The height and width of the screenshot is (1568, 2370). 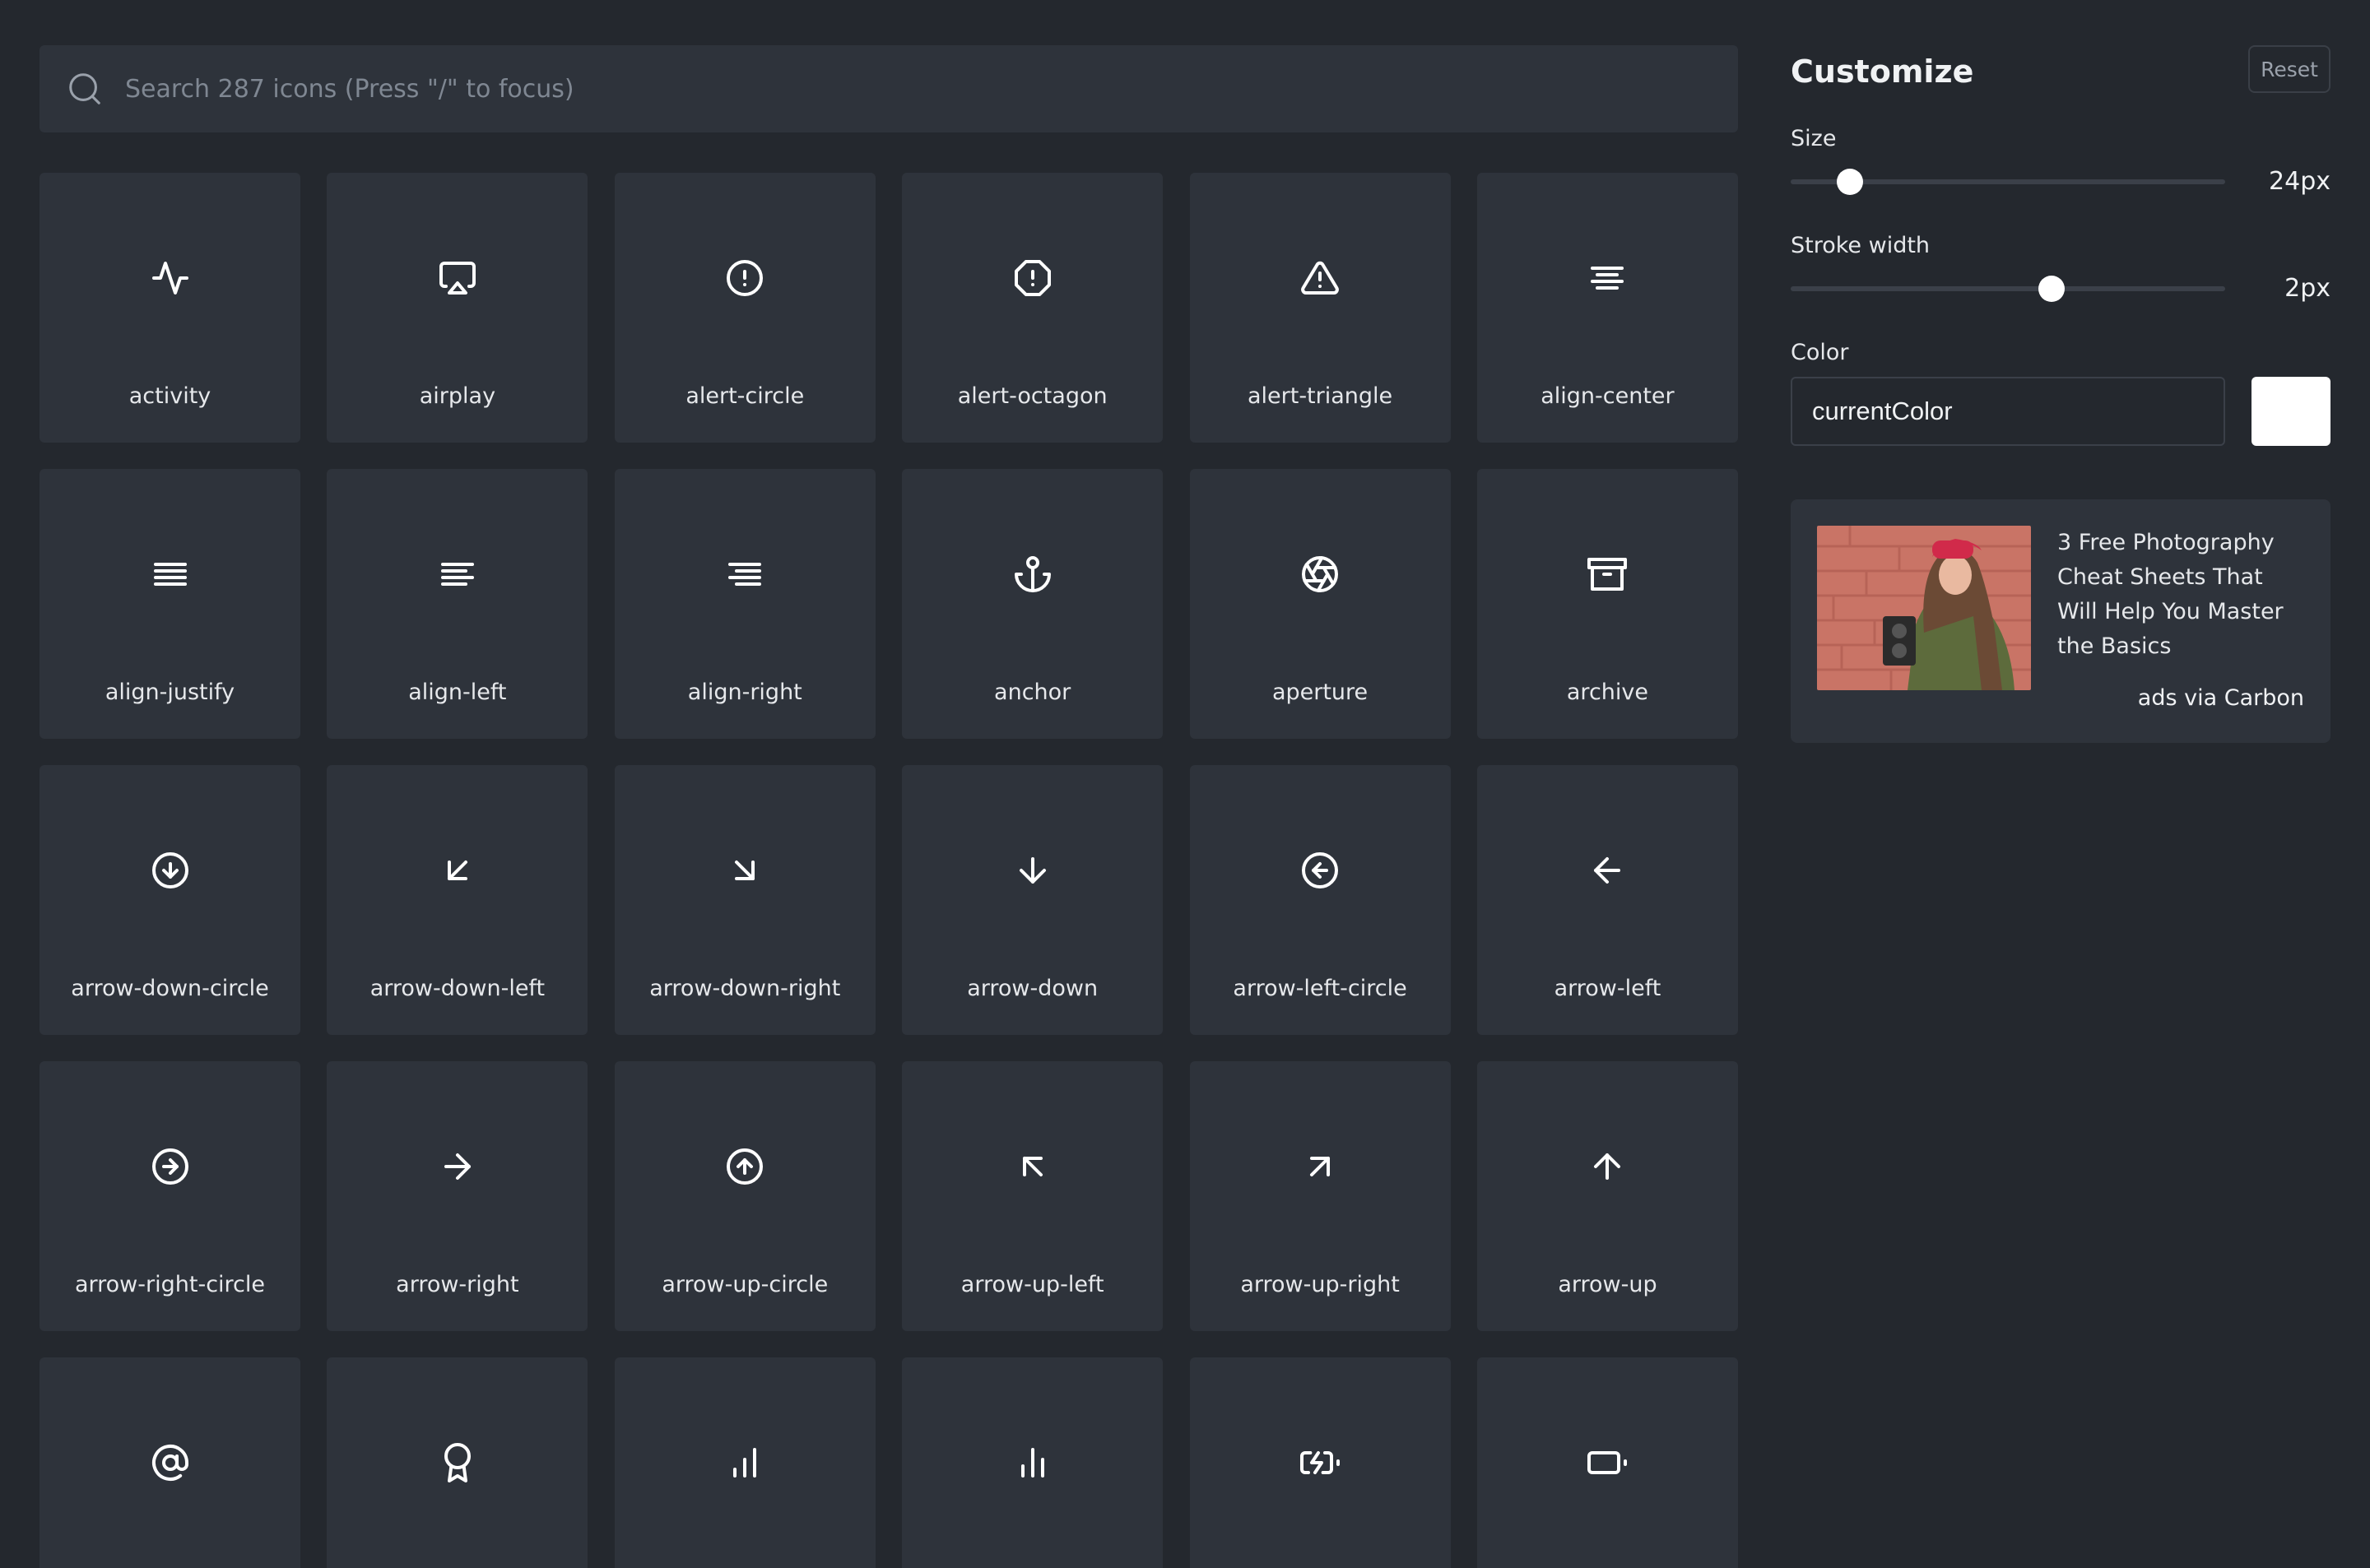 What do you see at coordinates (1607, 988) in the screenshot?
I see `icon-tile-label: arrow-left` at bounding box center [1607, 988].